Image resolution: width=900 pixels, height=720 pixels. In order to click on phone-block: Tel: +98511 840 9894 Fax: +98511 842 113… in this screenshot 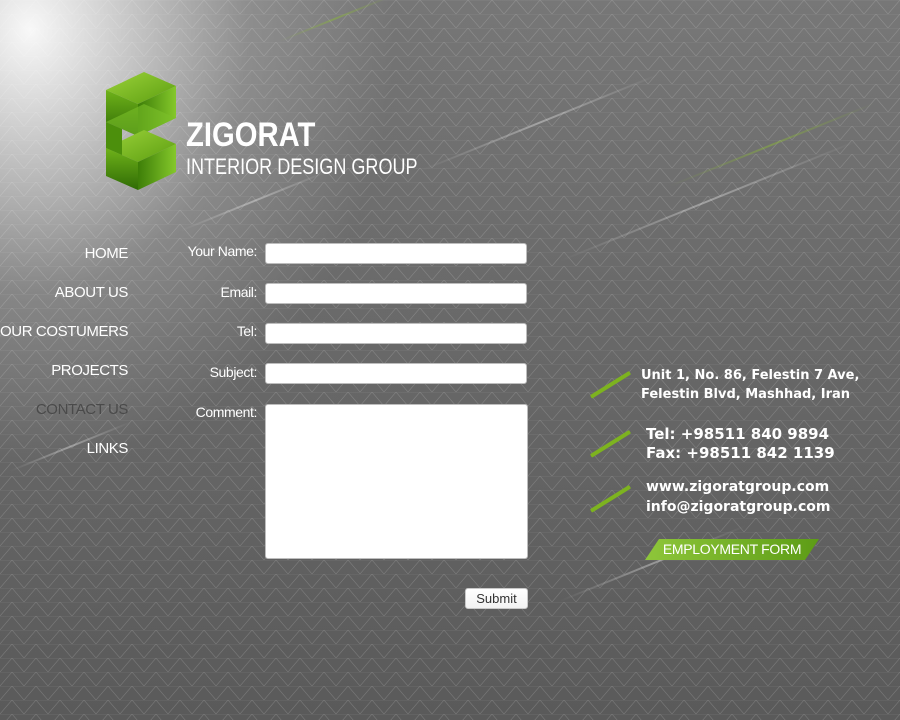, I will do `click(740, 444)`.